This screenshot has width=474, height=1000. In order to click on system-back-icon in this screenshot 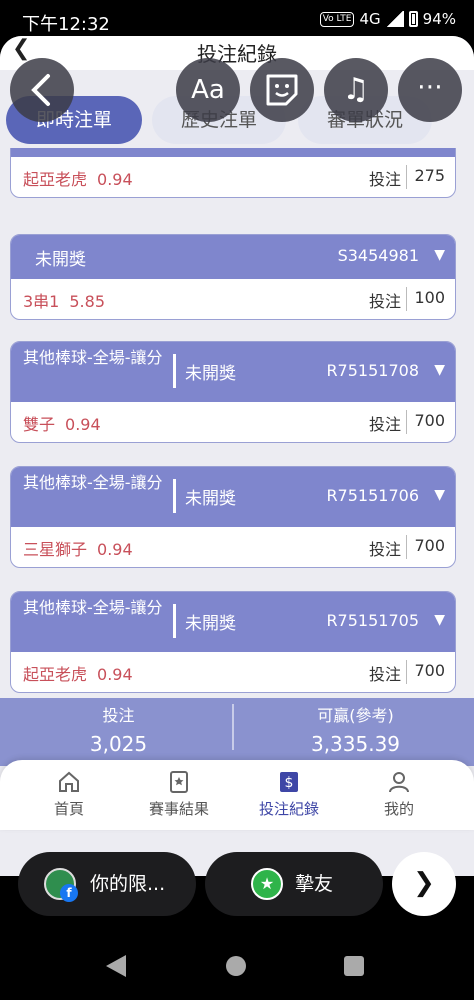, I will do `click(116, 966)`.